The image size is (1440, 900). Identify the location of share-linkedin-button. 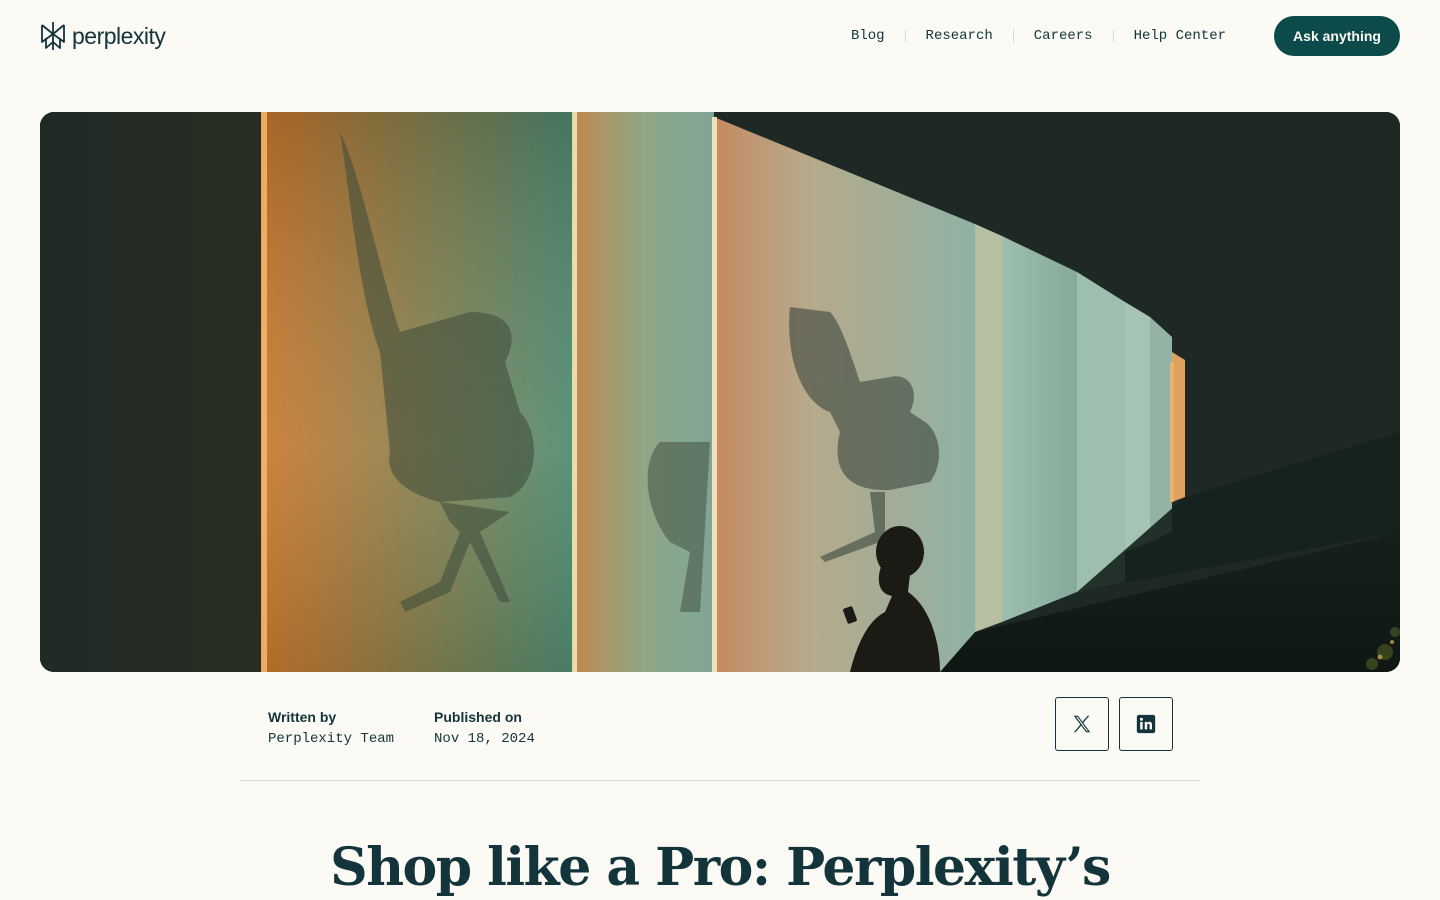
(1146, 724).